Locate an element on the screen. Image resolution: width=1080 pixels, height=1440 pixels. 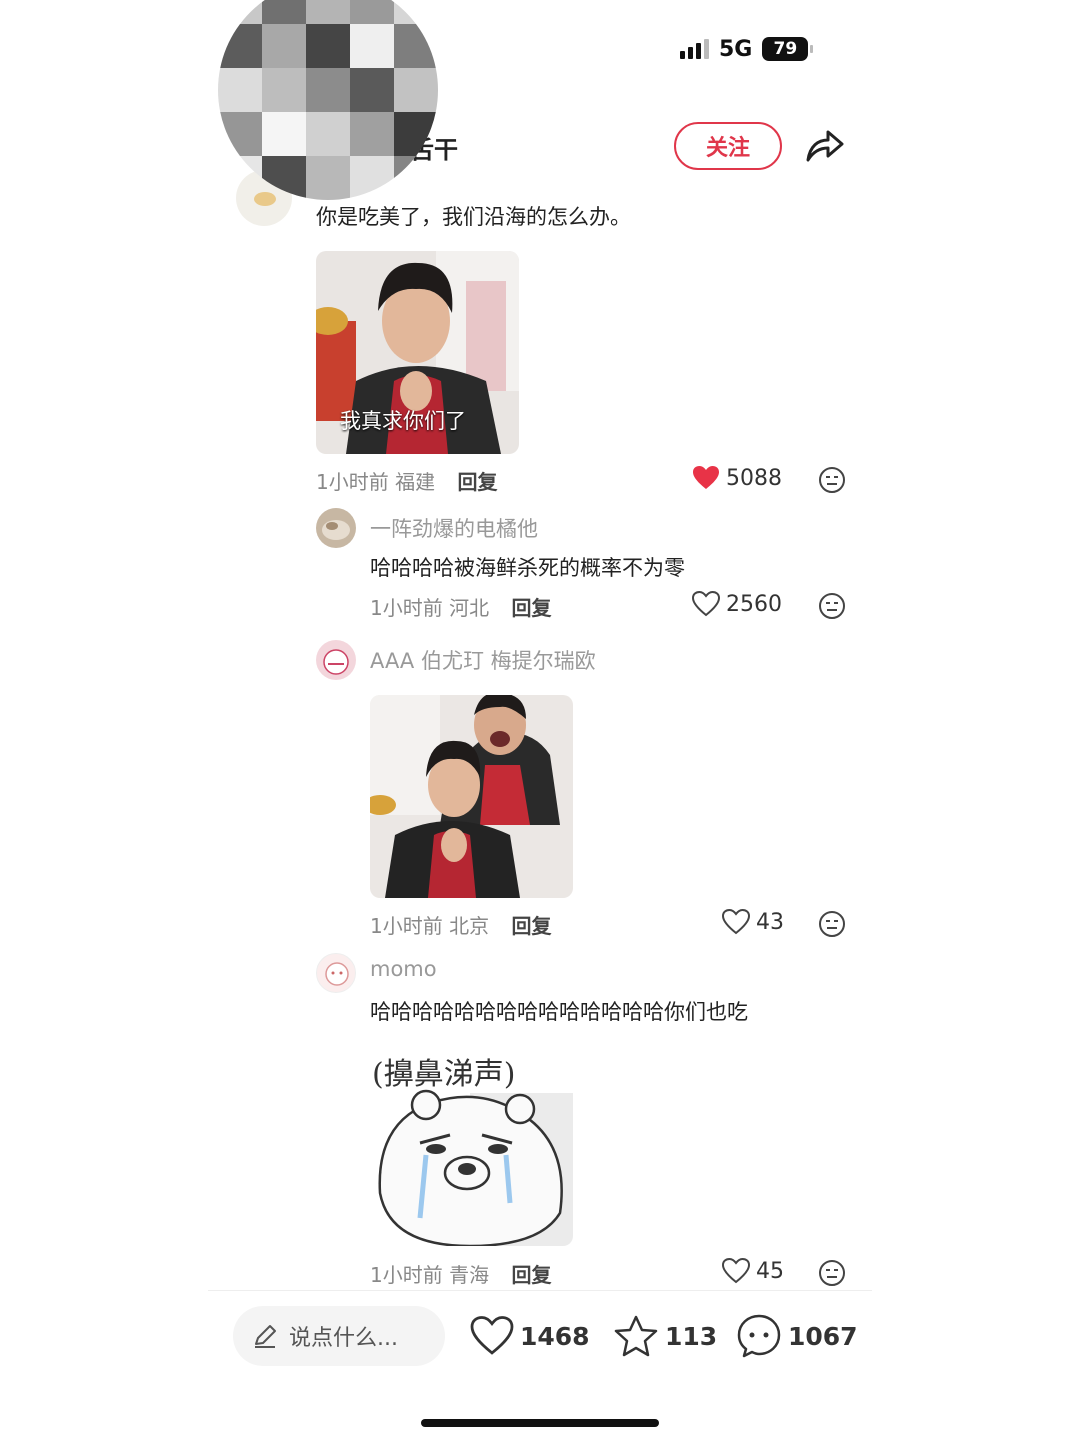
comment-image: 我真求你们了 is located at coordinates (417, 352).